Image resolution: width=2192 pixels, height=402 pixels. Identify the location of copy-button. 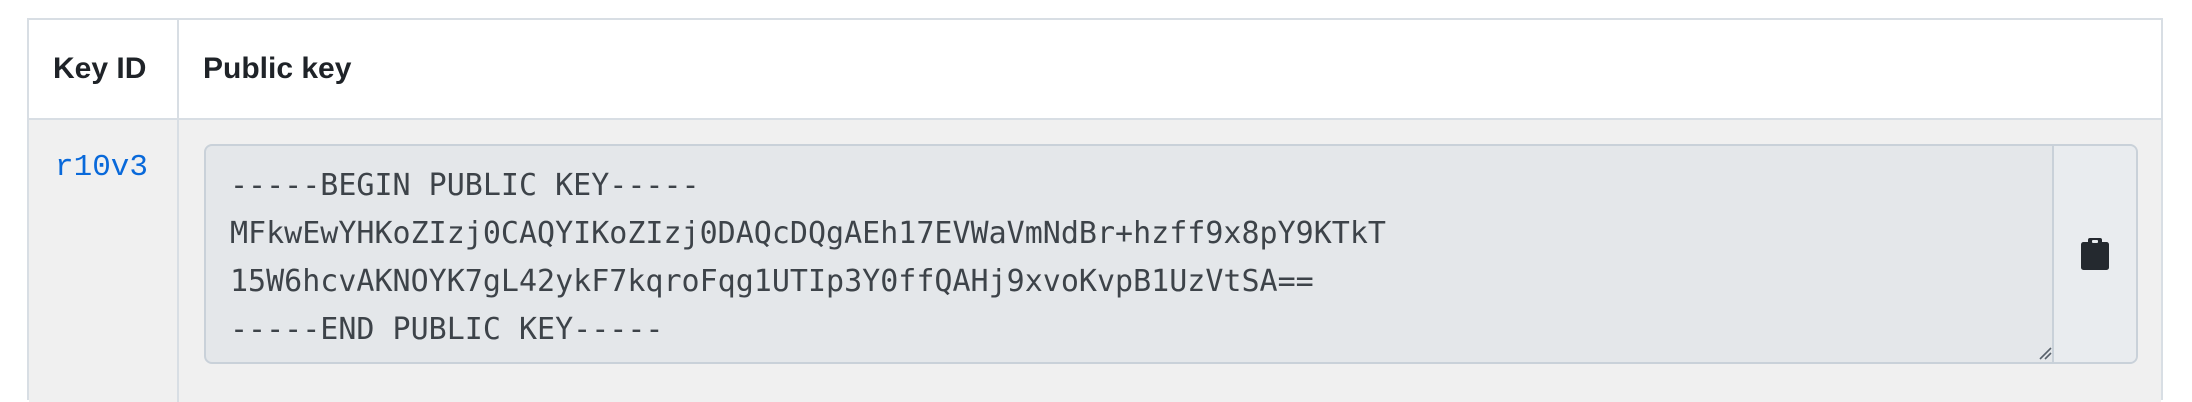
(2094, 254).